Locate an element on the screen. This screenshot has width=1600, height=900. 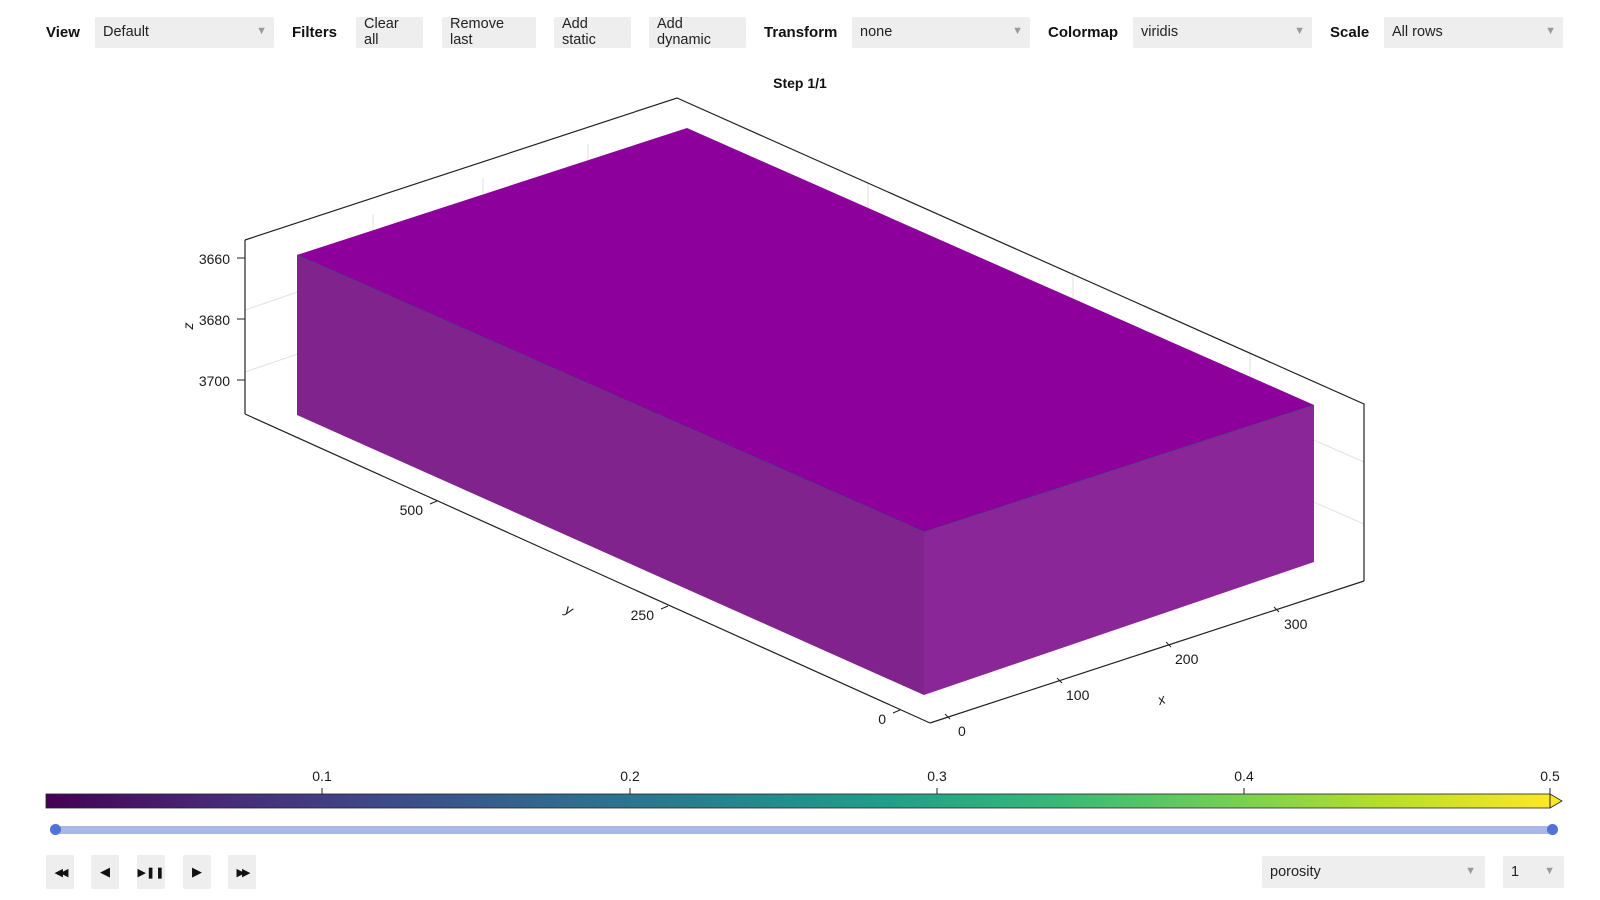
step-back-icon: ◀ is located at coordinates (105, 871).